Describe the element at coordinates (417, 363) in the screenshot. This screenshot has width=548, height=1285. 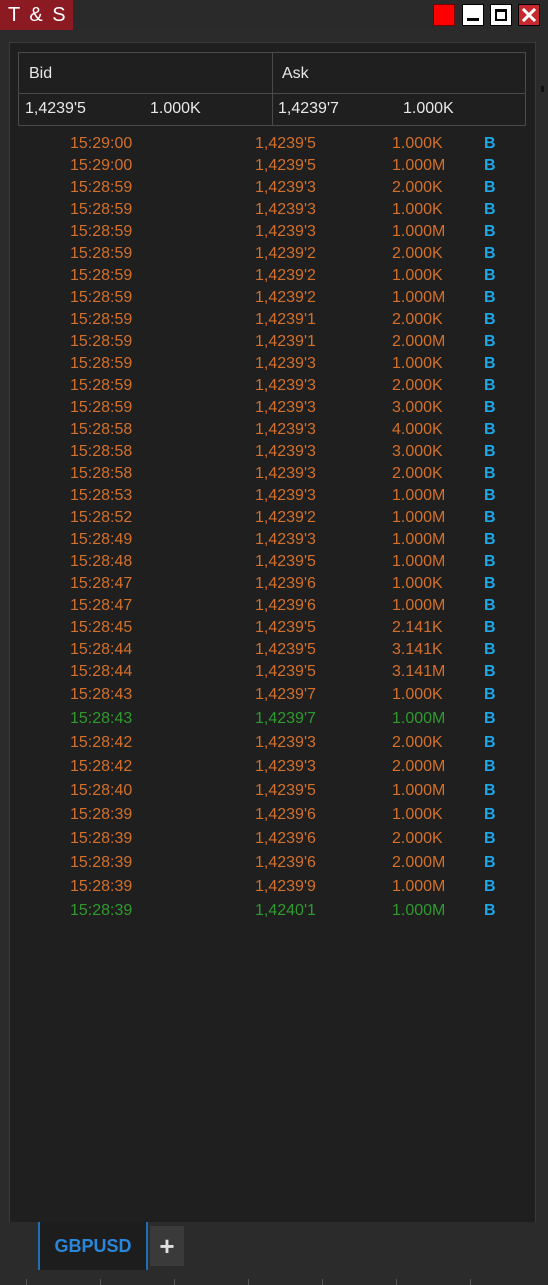
I see `trade-size: 1.000K` at that location.